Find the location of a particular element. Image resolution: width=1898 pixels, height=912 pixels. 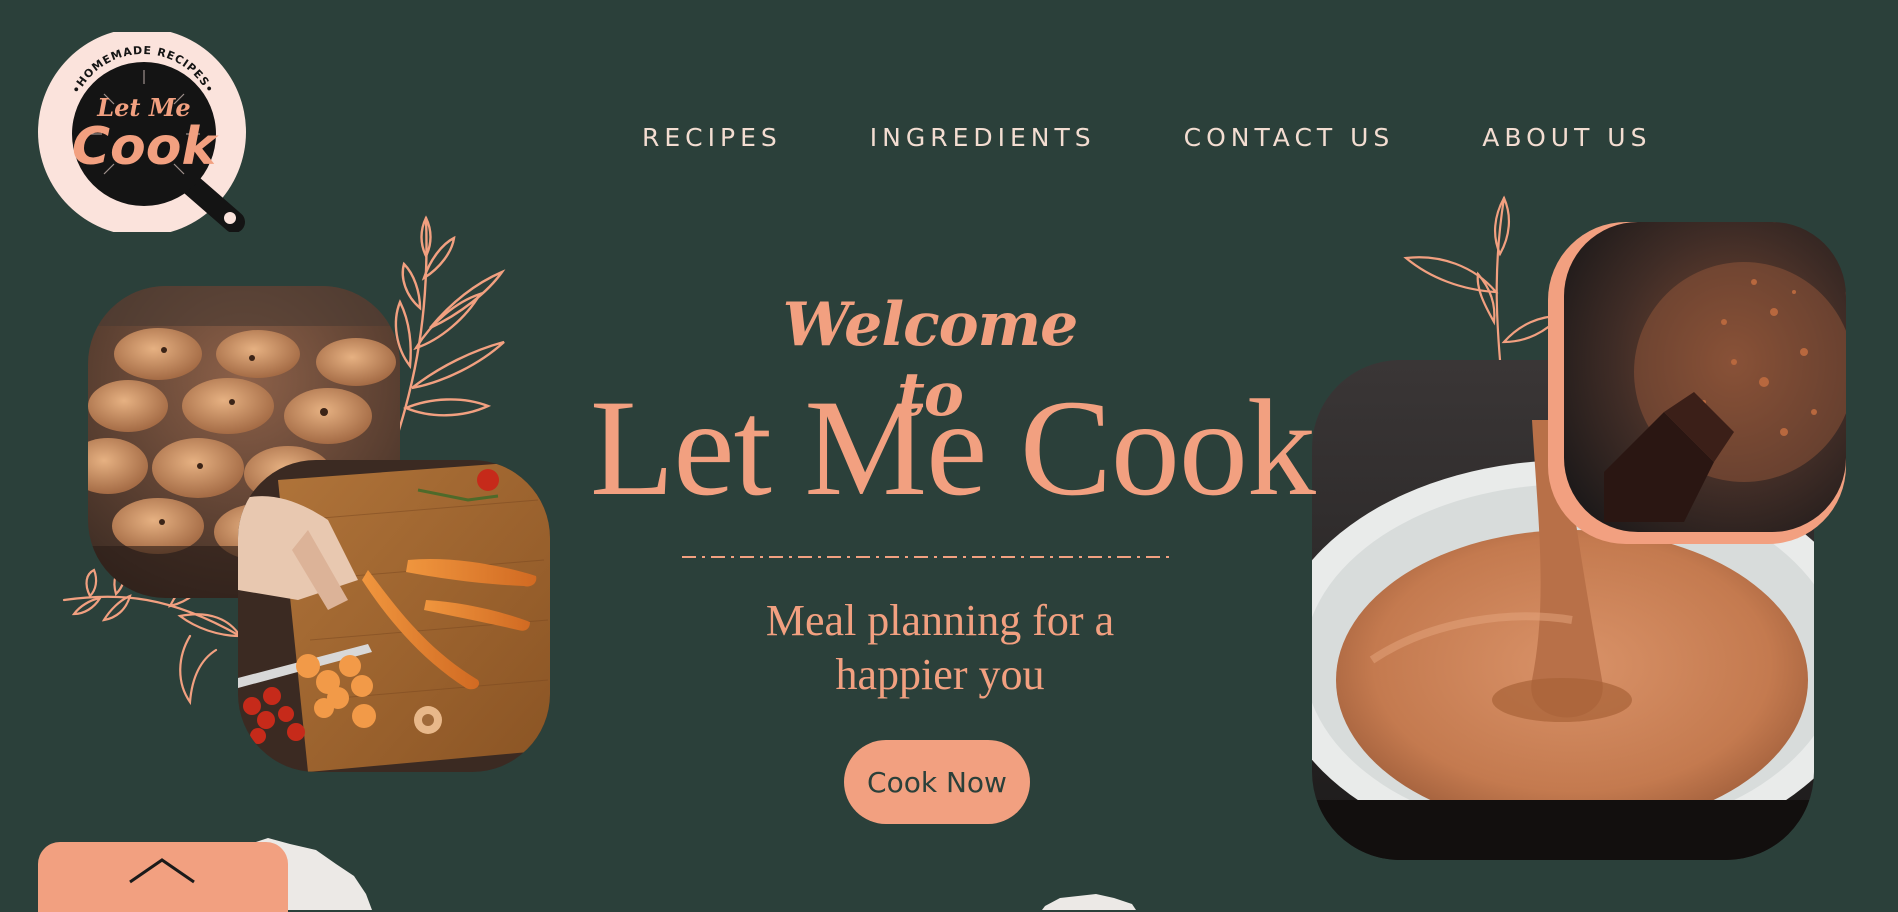

brand-logo: •HOMEMADE RECIPES• Let Me Cook is located at coordinates (143, 132).